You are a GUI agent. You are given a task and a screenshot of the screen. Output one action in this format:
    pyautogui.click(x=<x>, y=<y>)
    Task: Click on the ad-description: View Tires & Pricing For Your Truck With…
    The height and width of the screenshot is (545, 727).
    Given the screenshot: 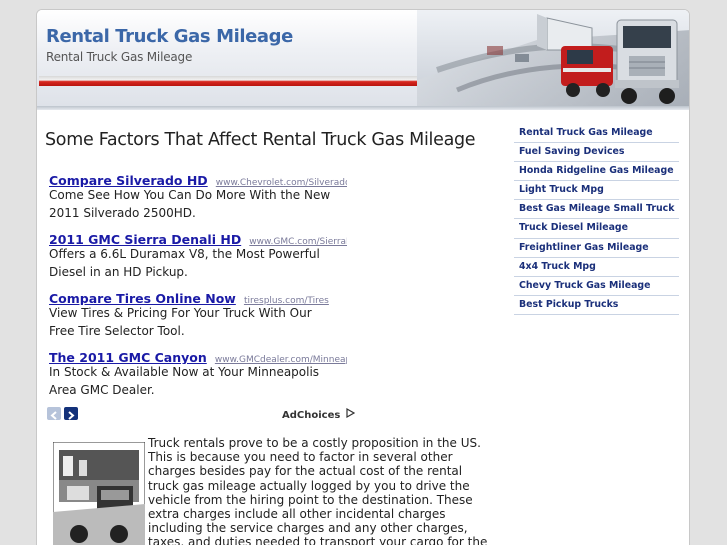 What is the action you would take?
    pyautogui.click(x=180, y=322)
    